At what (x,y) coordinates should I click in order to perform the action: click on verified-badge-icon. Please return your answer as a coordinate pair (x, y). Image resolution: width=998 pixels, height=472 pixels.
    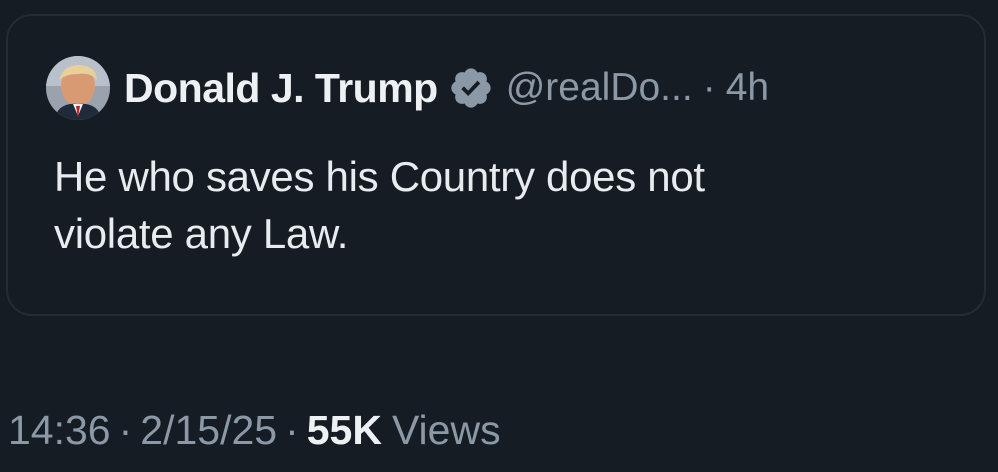
    Looking at the image, I should click on (471, 88).